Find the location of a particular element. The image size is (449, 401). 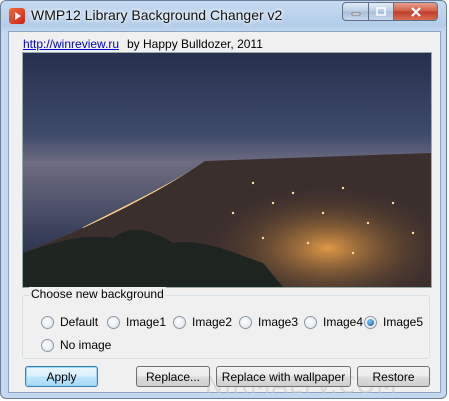

radio-image2: Image2 is located at coordinates (202, 322).